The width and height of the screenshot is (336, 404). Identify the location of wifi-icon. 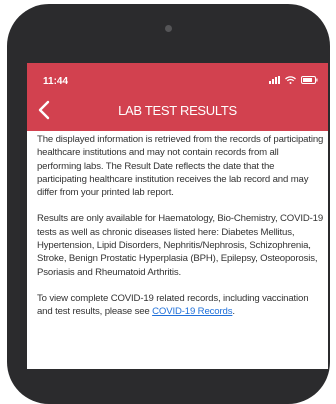
(290, 80).